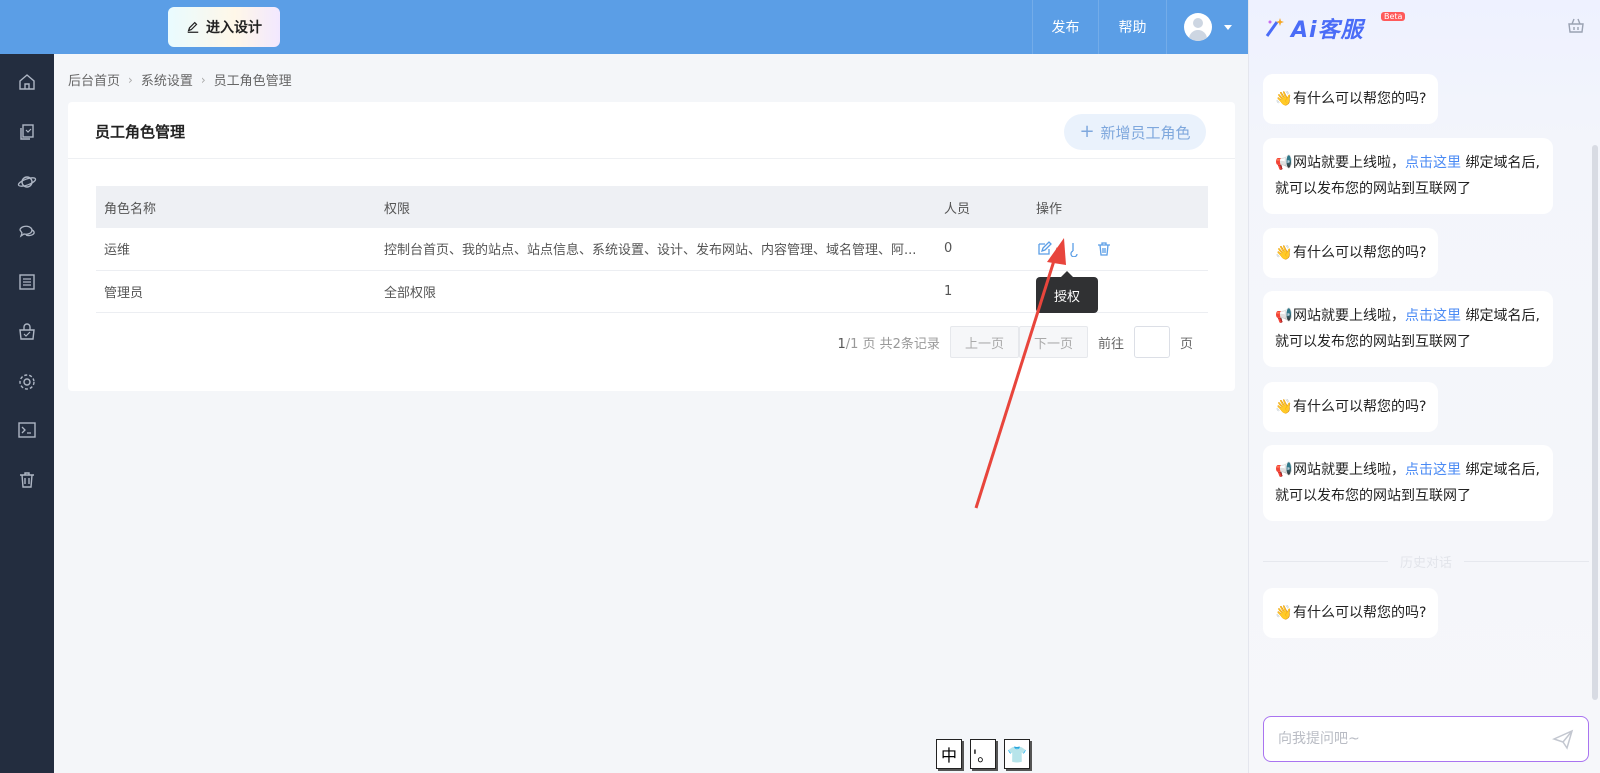 The image size is (1600, 773). Describe the element at coordinates (949, 754) in the screenshot. I see `ime-key-chinese: 中` at that location.